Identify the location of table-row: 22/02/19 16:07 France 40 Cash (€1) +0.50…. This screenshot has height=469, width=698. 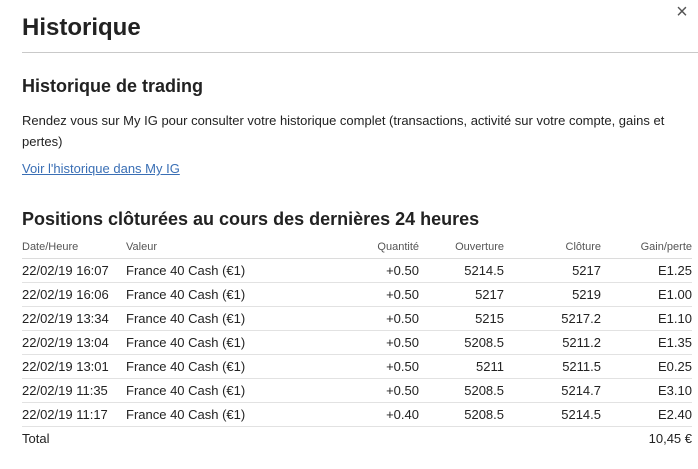
(357, 270).